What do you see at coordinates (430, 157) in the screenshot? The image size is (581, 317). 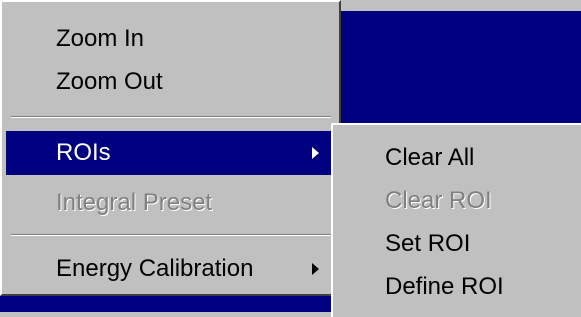 I see `submenu-item-label: Clear All` at bounding box center [430, 157].